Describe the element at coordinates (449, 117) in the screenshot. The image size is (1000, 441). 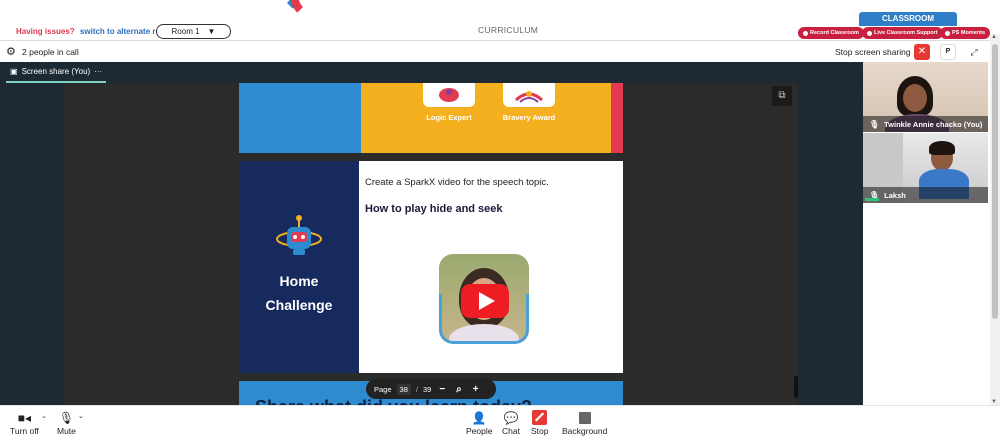
I see `logic-expert-label: Logic Expert` at that location.